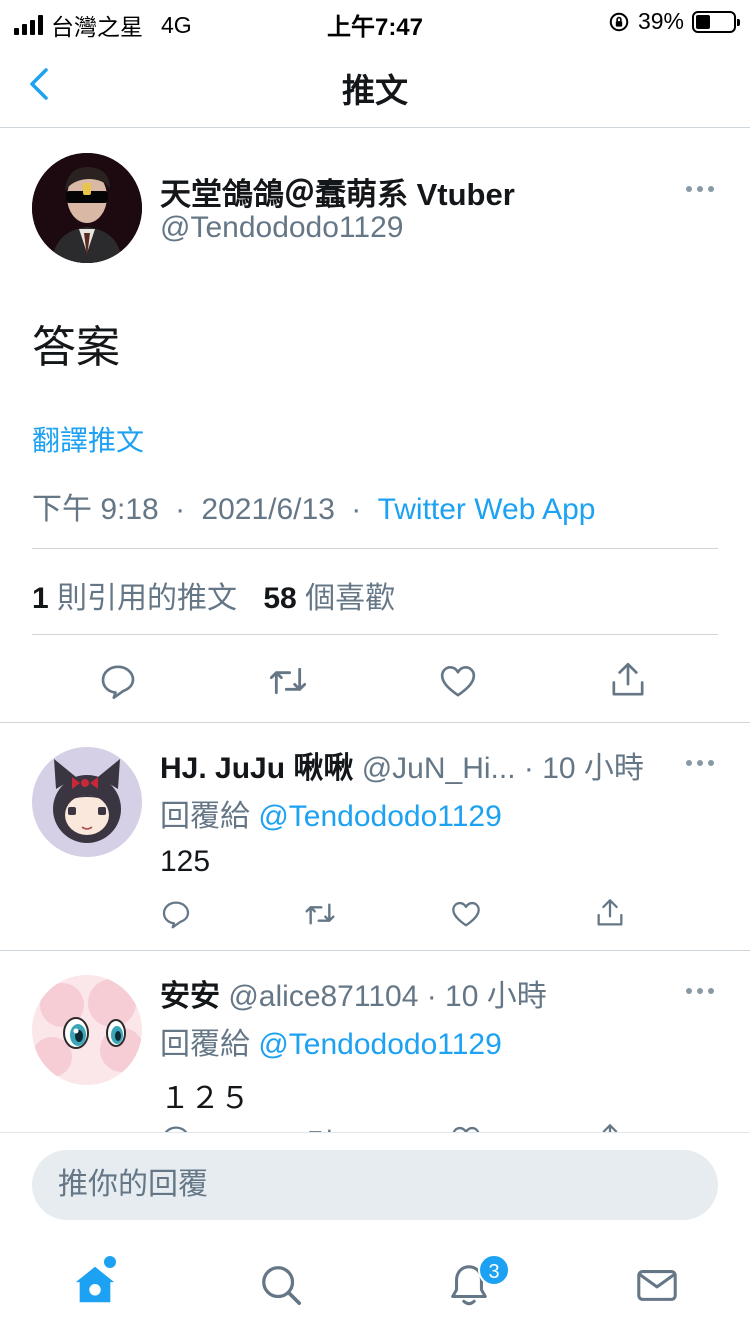 This screenshot has width=750, height=1334. Describe the element at coordinates (487, 509) in the screenshot. I see `tweet-source-link: Twitter Web App` at that location.